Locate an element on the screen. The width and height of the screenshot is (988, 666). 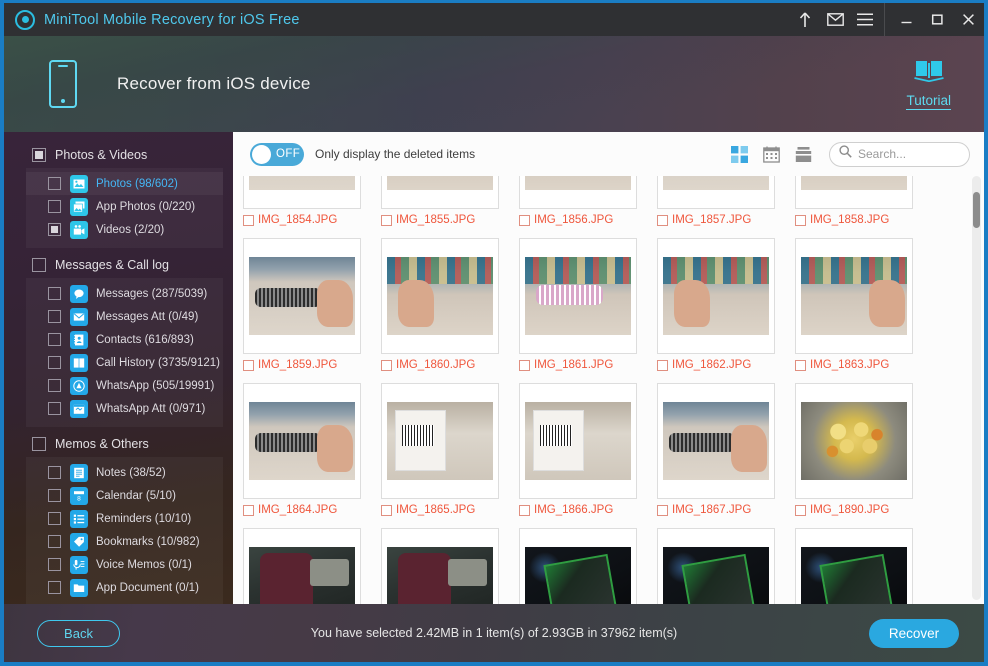
back-button: Back is located at coordinates (78, 633).